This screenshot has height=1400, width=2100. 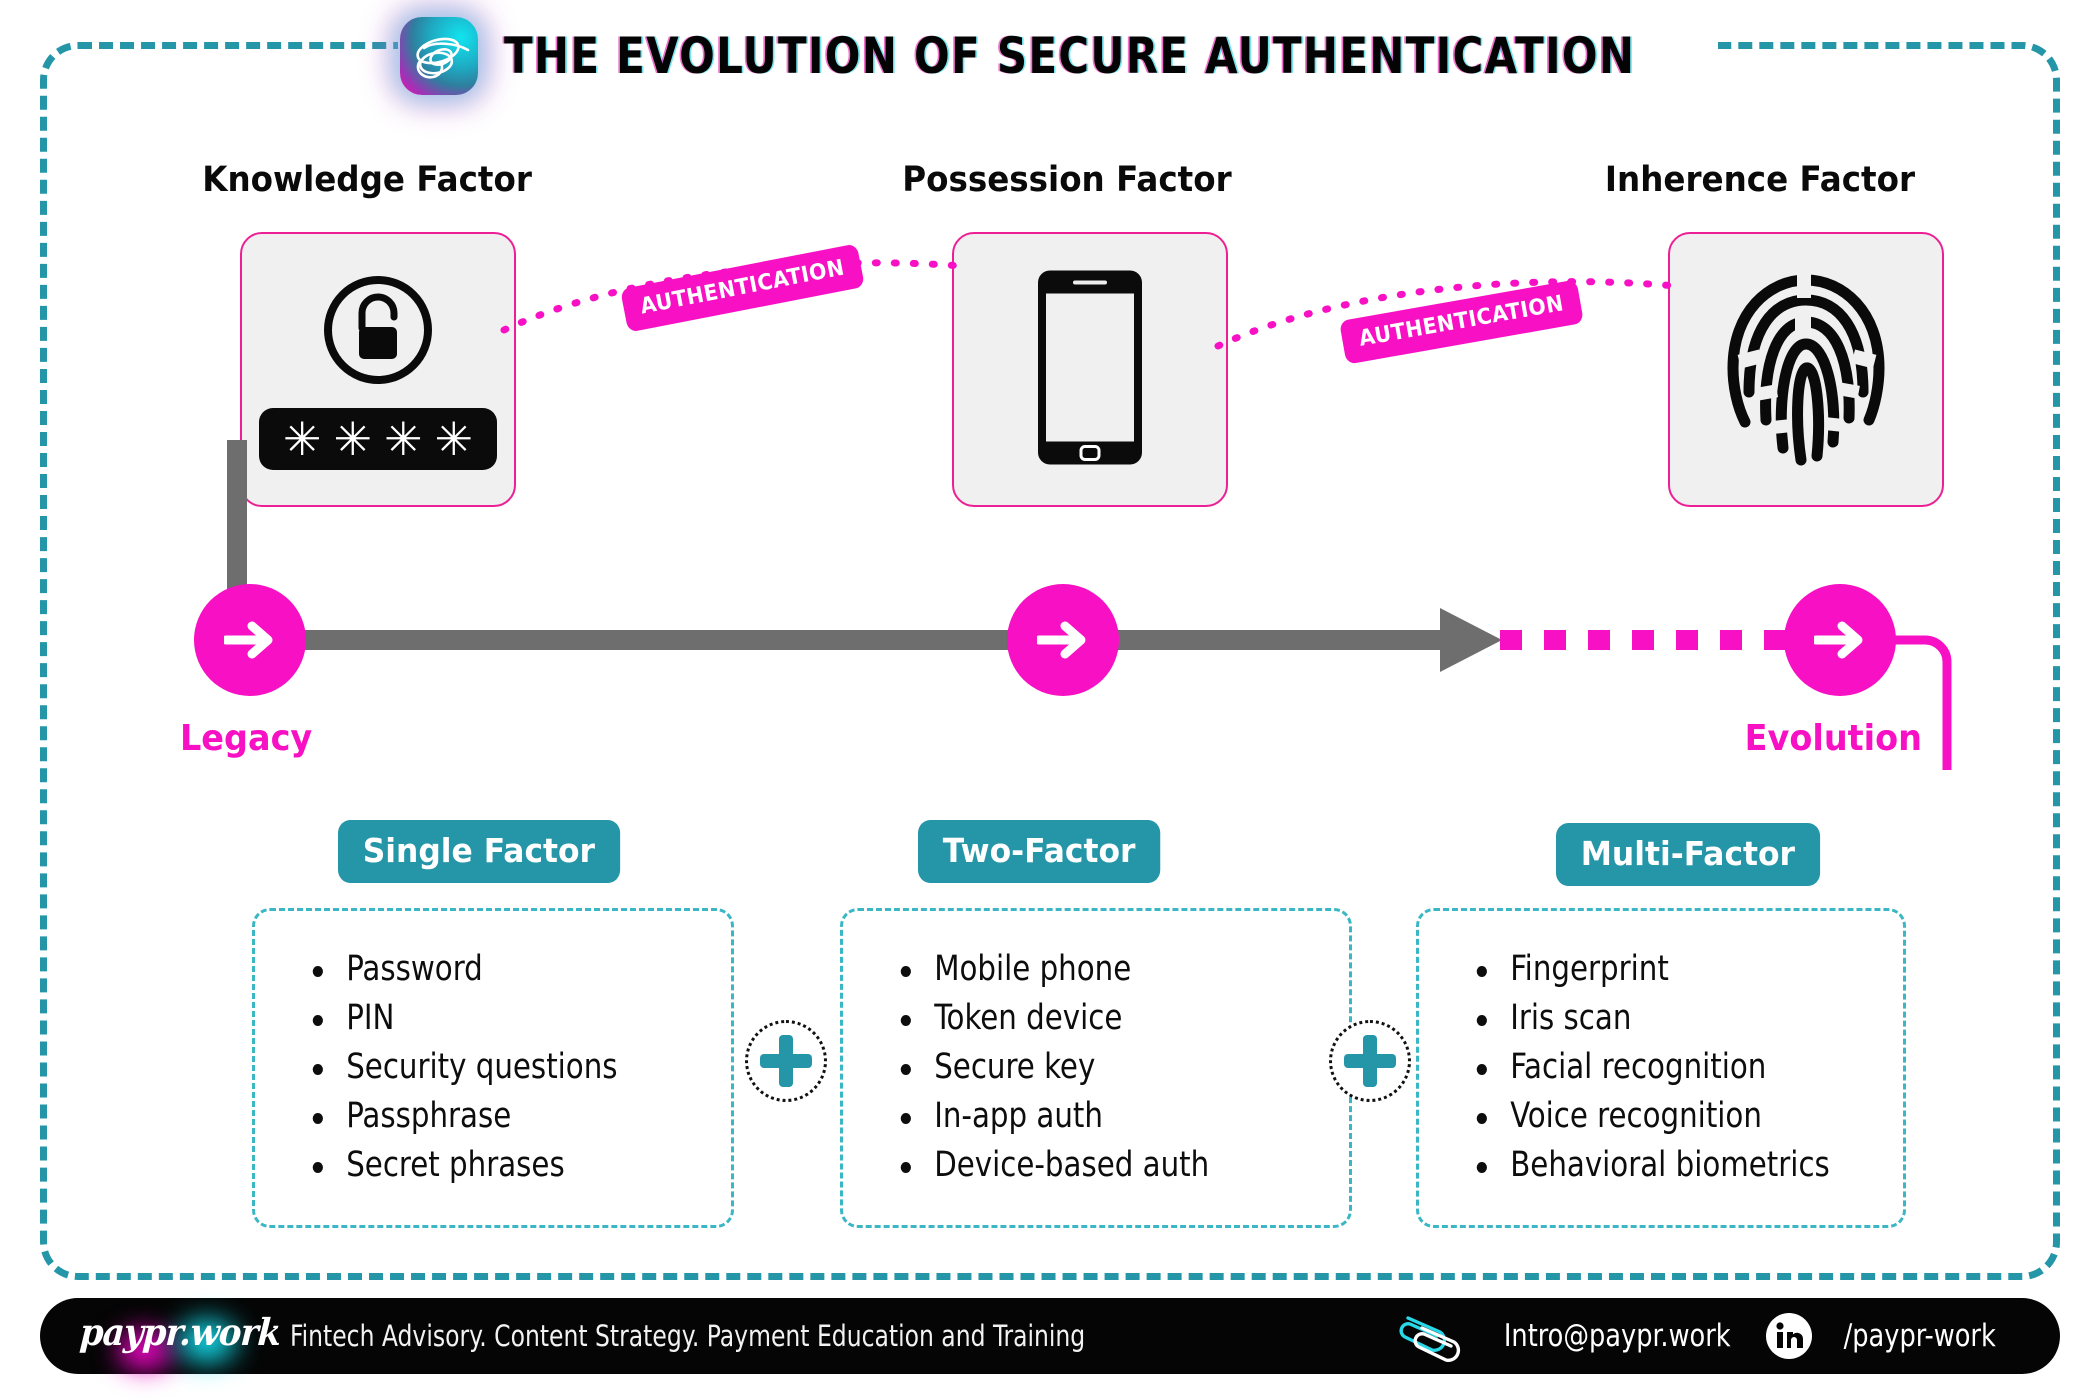 What do you see at coordinates (1039, 851) in the screenshot?
I see `tier-badge-two-factor: Two-Factor` at bounding box center [1039, 851].